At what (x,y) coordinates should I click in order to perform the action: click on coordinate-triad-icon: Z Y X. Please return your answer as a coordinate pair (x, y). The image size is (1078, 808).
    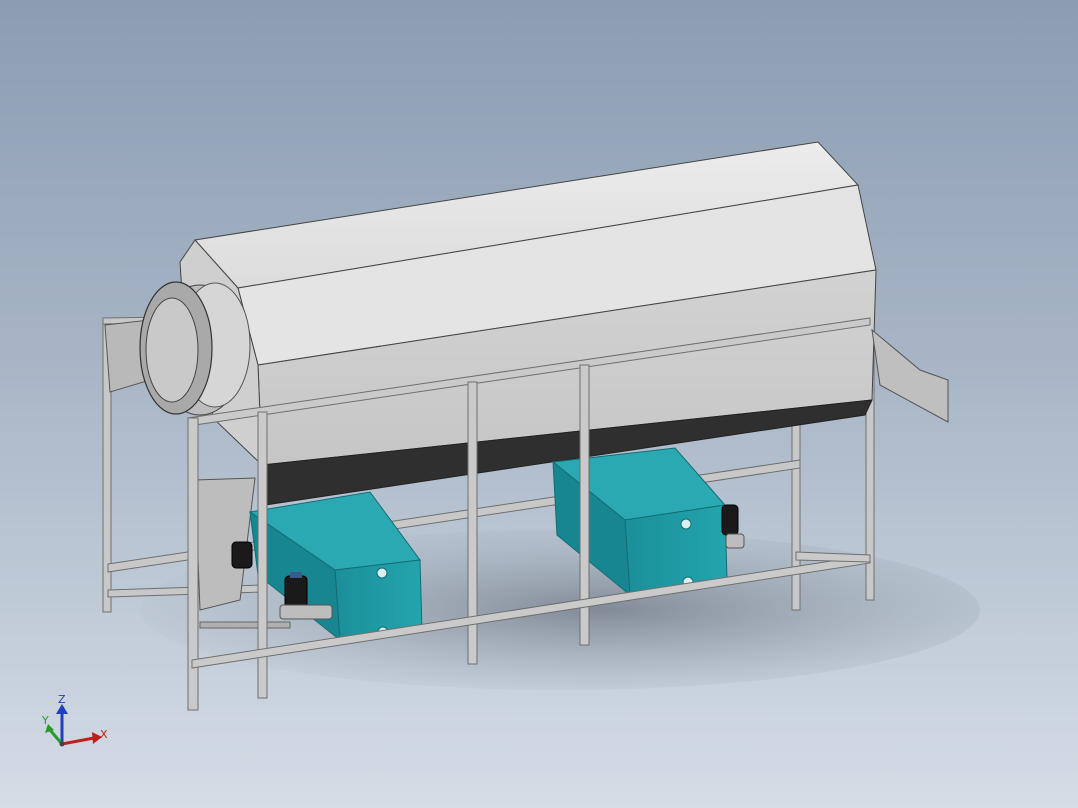
    Looking at the image, I should click on (74, 720).